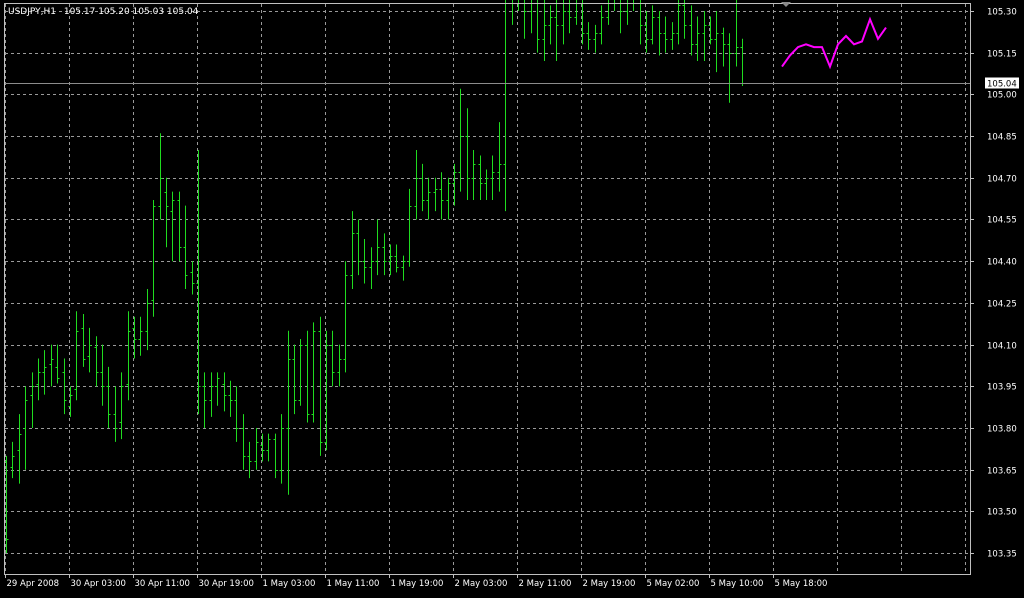  What do you see at coordinates (1002, 513) in the screenshot?
I see `y-tick-label: 103.50` at bounding box center [1002, 513].